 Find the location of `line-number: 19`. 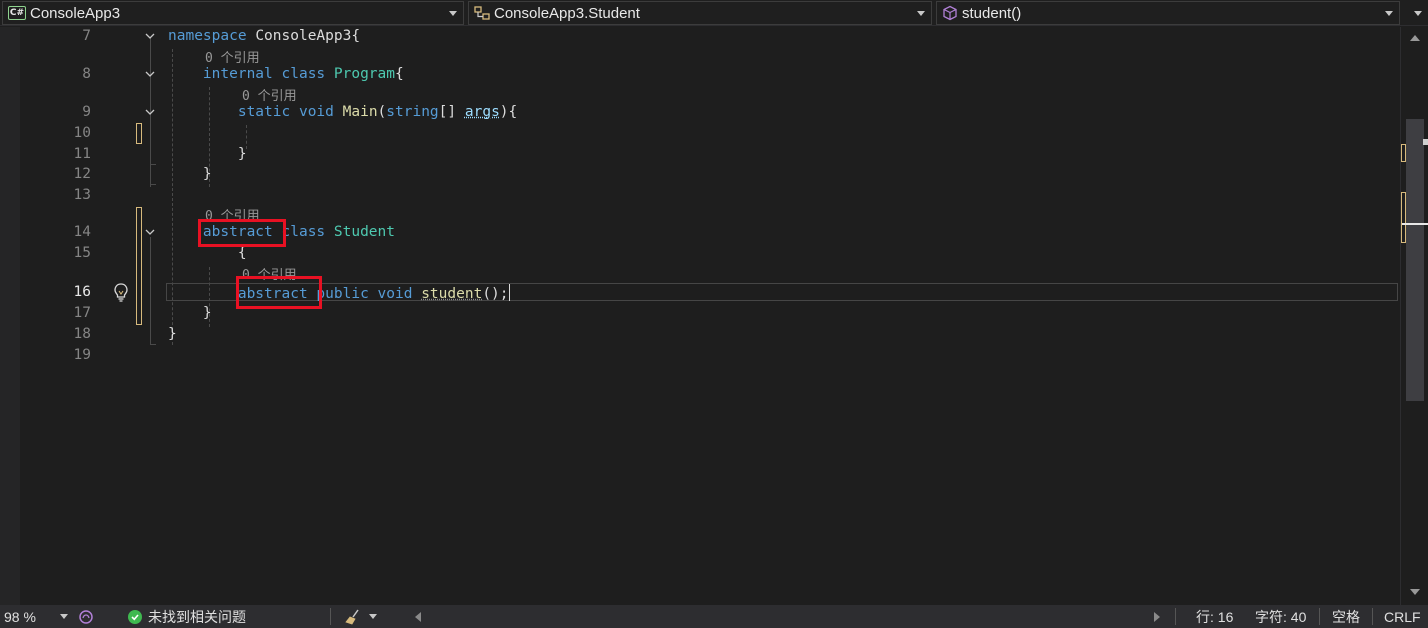

line-number: 19 is located at coordinates (82, 355).